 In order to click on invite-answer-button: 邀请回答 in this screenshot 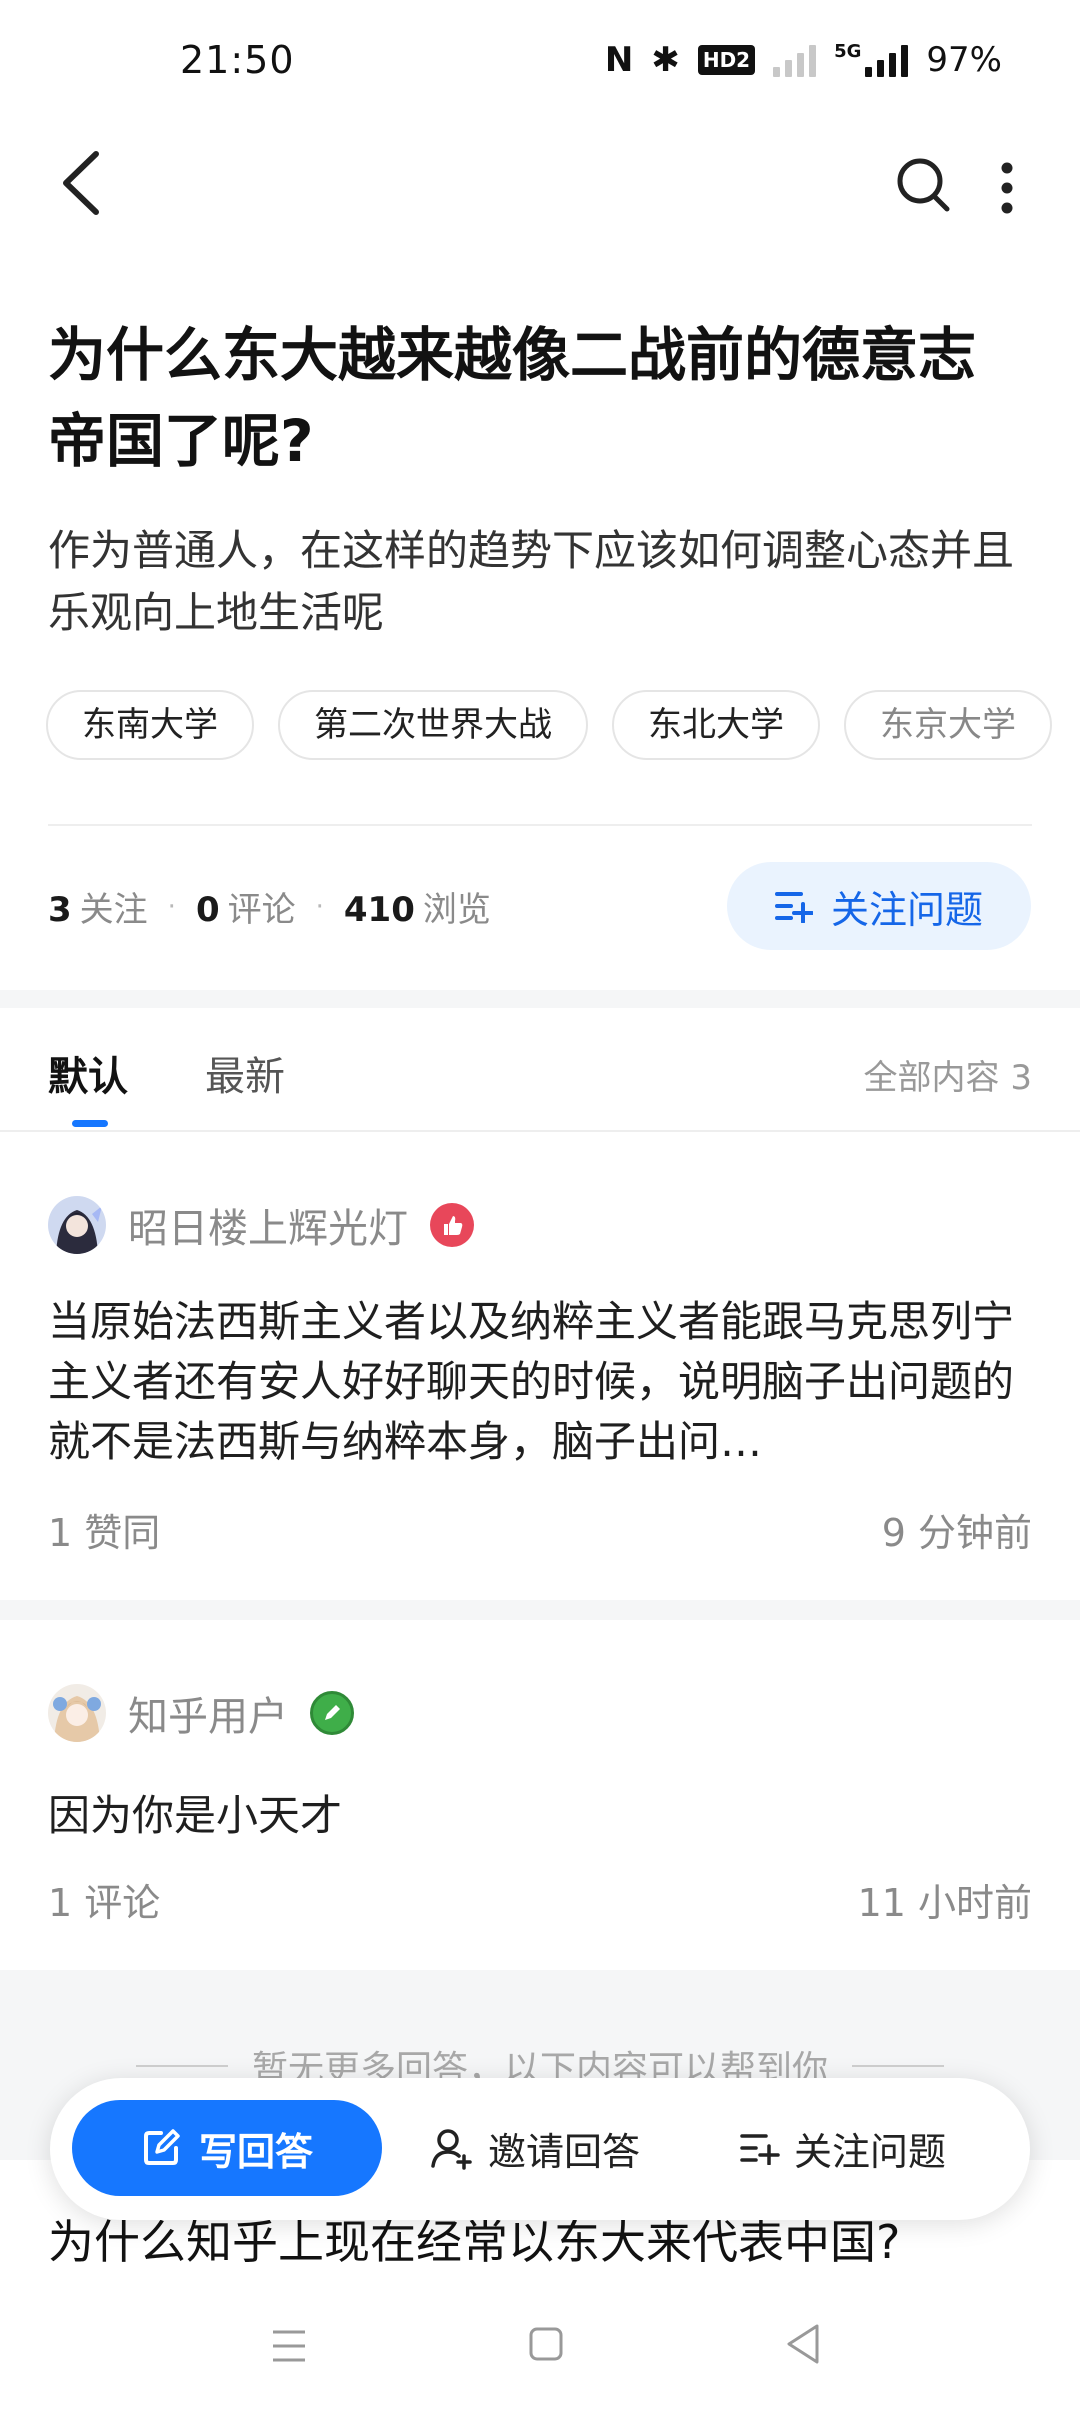, I will do `click(535, 2148)`.